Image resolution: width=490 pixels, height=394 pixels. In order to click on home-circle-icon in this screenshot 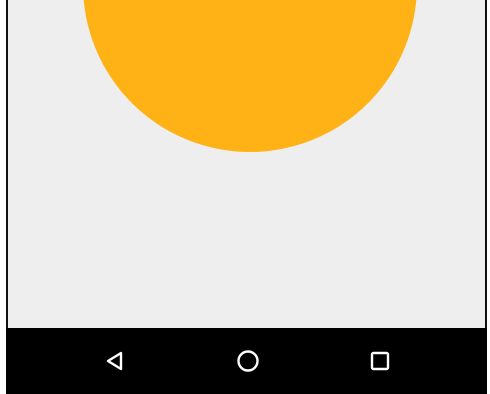, I will do `click(248, 361)`.